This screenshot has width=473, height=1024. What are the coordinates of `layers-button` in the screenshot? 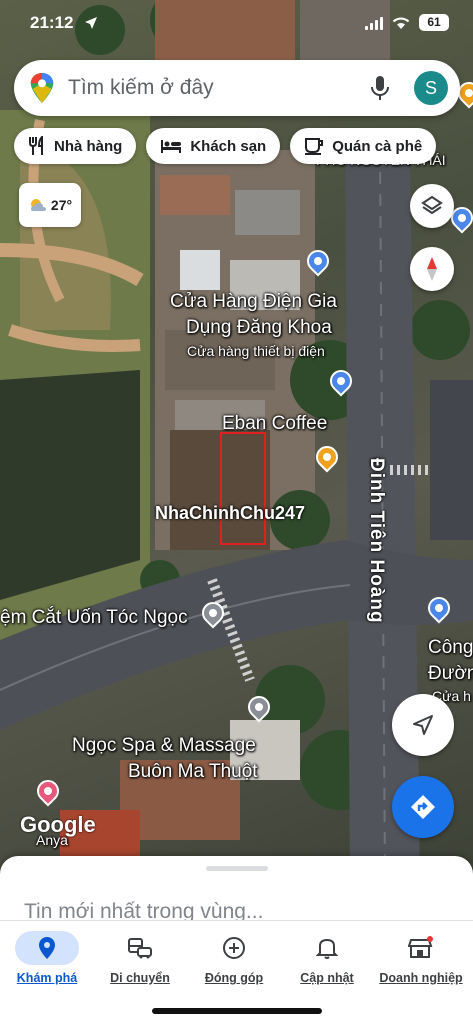 It's located at (432, 206).